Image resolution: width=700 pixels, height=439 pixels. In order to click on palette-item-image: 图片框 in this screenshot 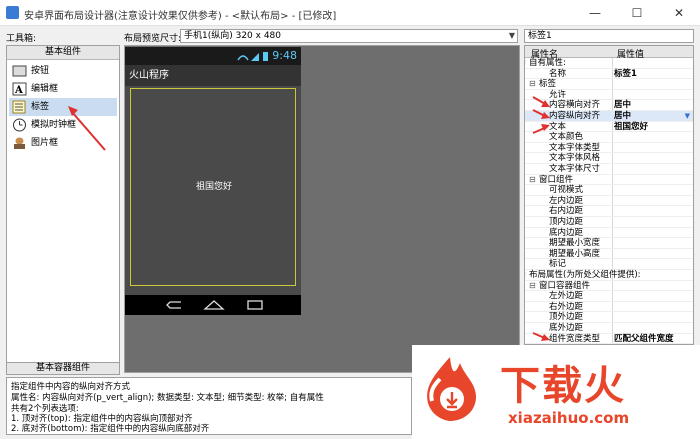, I will do `click(63, 143)`.